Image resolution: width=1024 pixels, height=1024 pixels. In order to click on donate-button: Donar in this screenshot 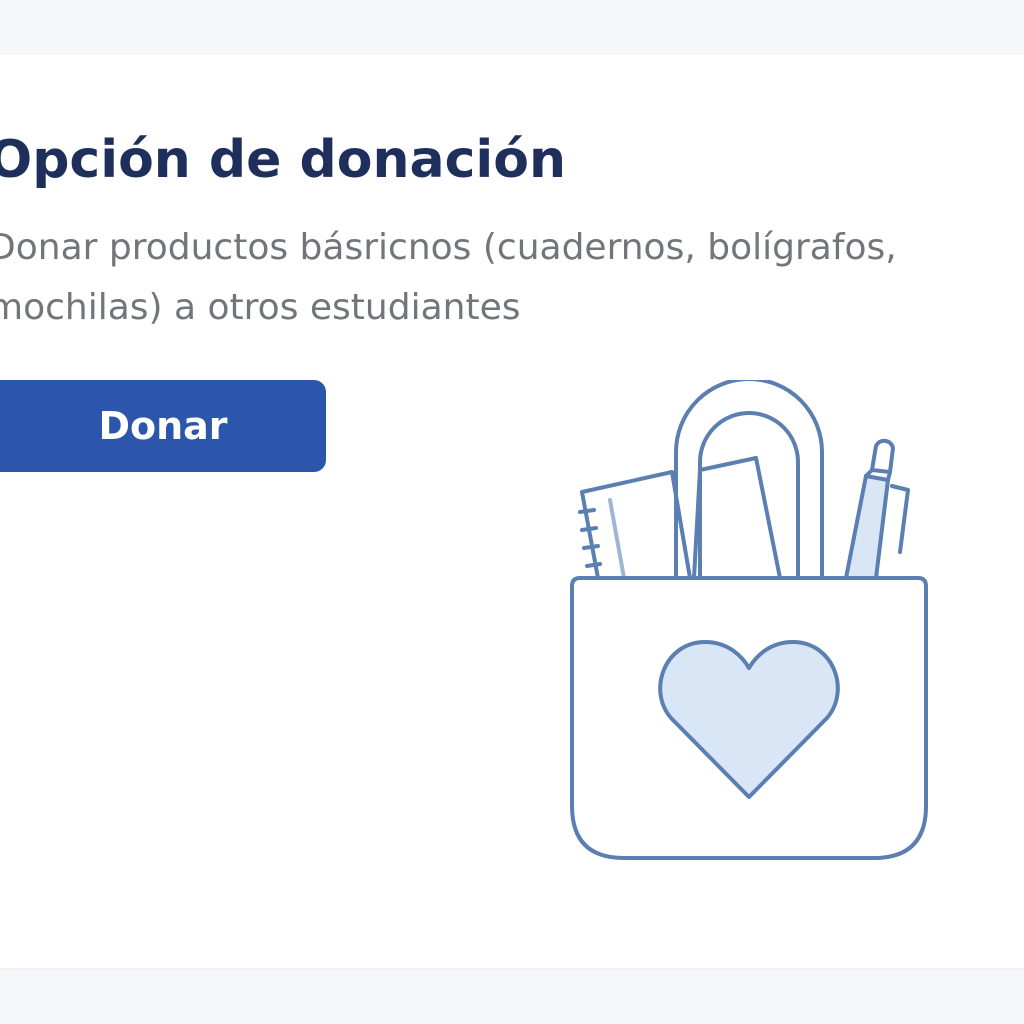, I will do `click(163, 426)`.